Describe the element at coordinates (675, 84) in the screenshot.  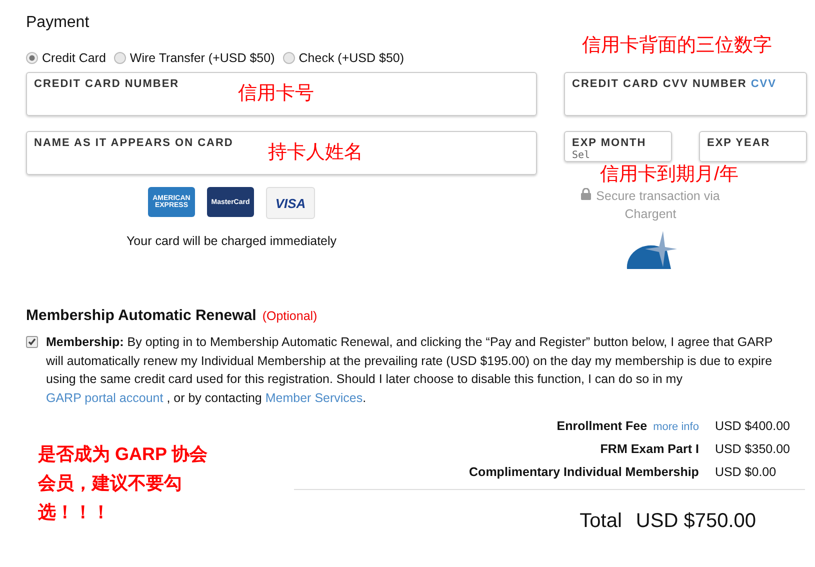
I see `field-label: CREDIT CARD CVV NUMBER CVV` at that location.